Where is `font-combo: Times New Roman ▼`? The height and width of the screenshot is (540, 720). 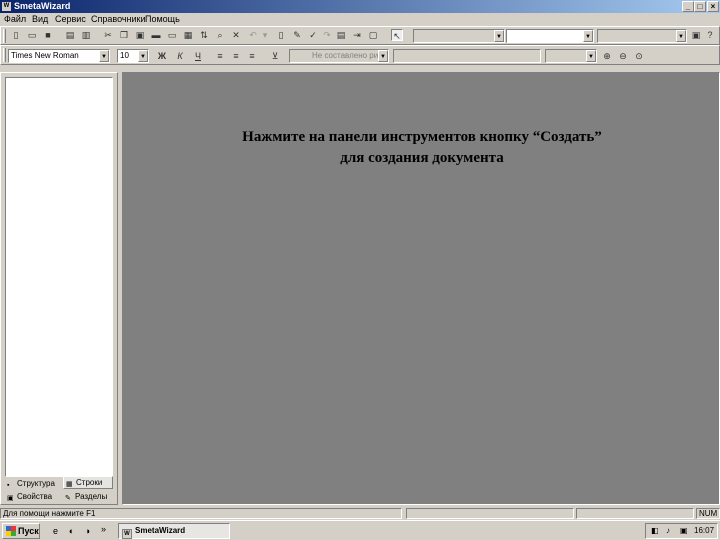
font-combo: Times New Roman ▼ is located at coordinates (59, 56).